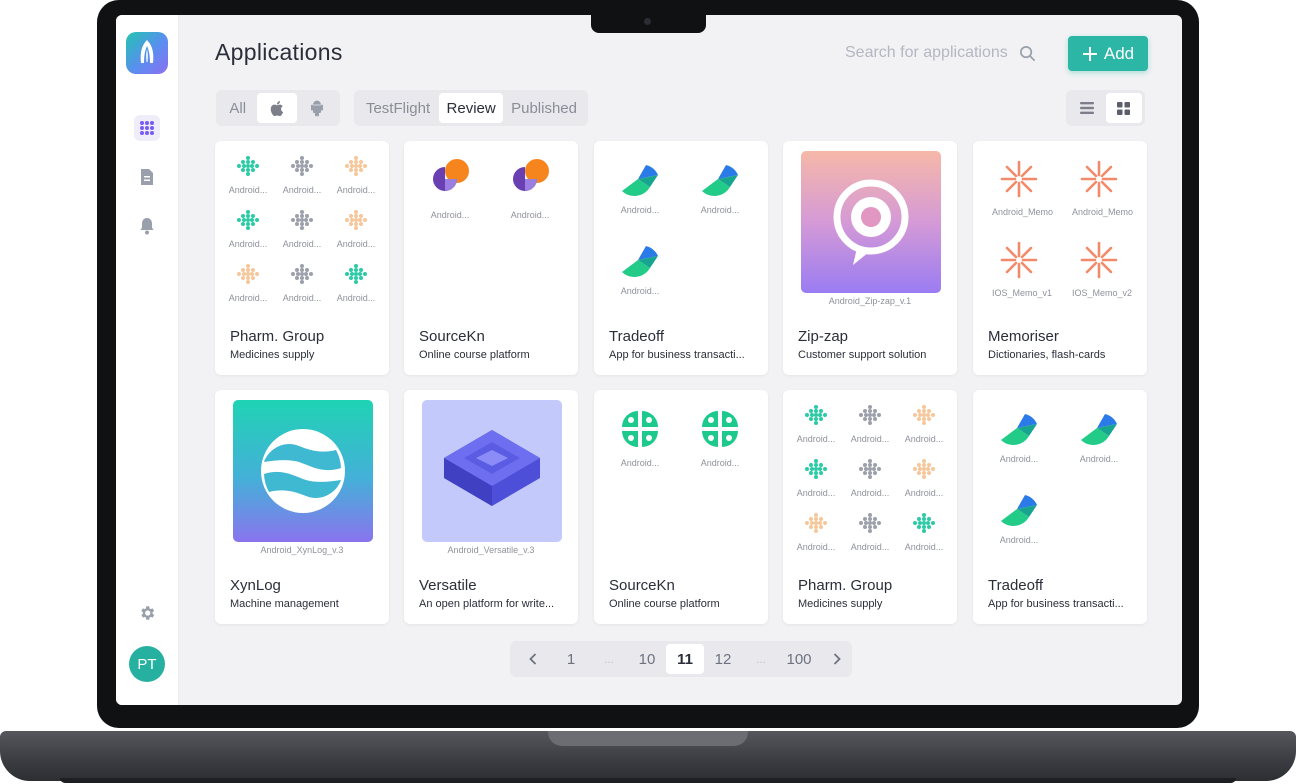  What do you see at coordinates (685, 659) in the screenshot?
I see `page-11: 11` at bounding box center [685, 659].